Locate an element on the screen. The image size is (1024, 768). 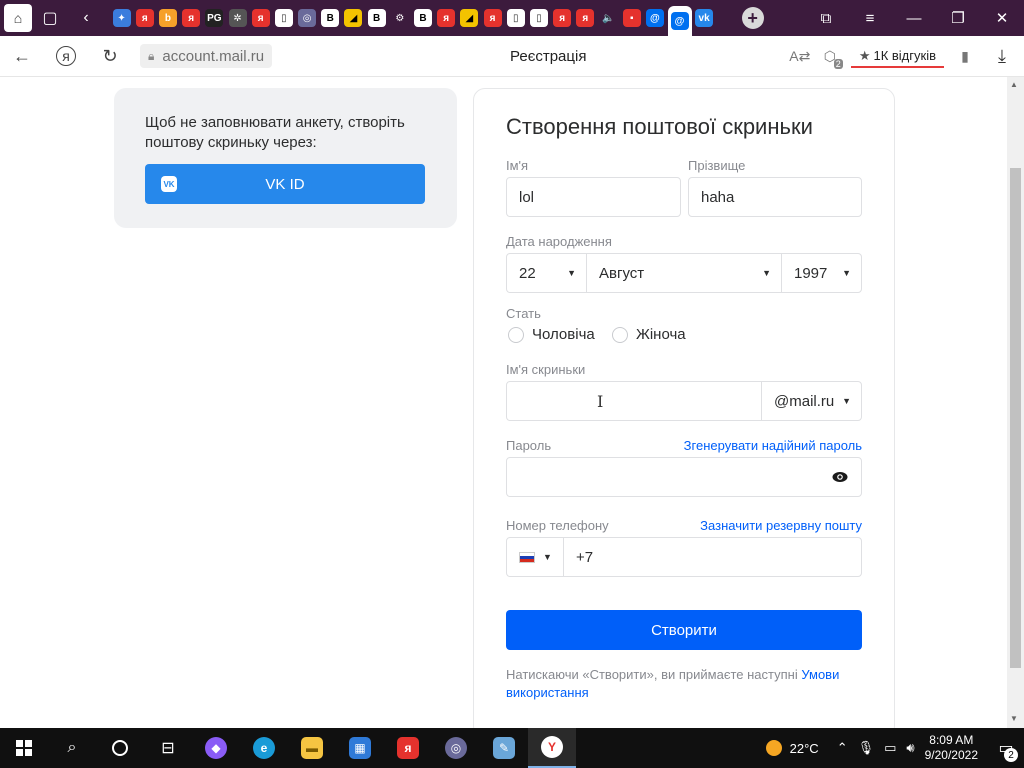
windows-start-icon is located at coordinates (24, 748).